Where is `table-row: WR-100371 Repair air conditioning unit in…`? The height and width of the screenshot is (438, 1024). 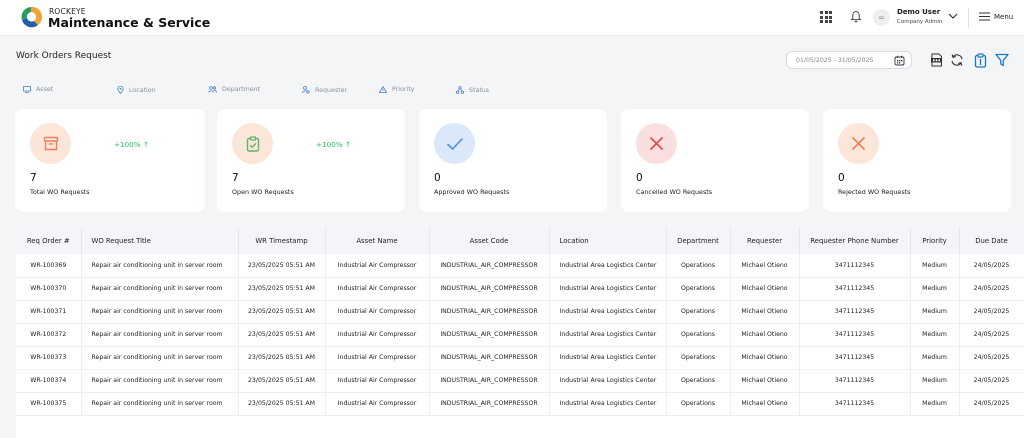 table-row: WR-100371 Repair air conditioning unit in… is located at coordinates (520, 312).